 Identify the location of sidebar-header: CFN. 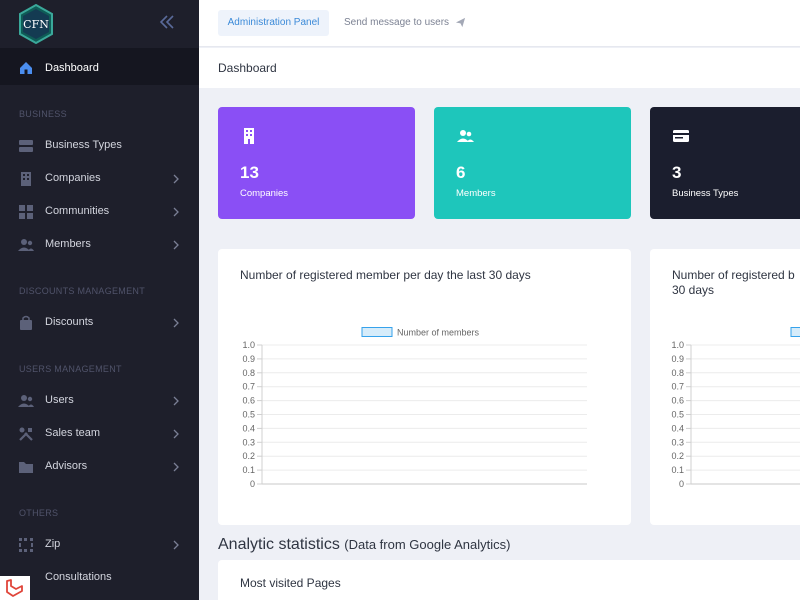
(99, 23).